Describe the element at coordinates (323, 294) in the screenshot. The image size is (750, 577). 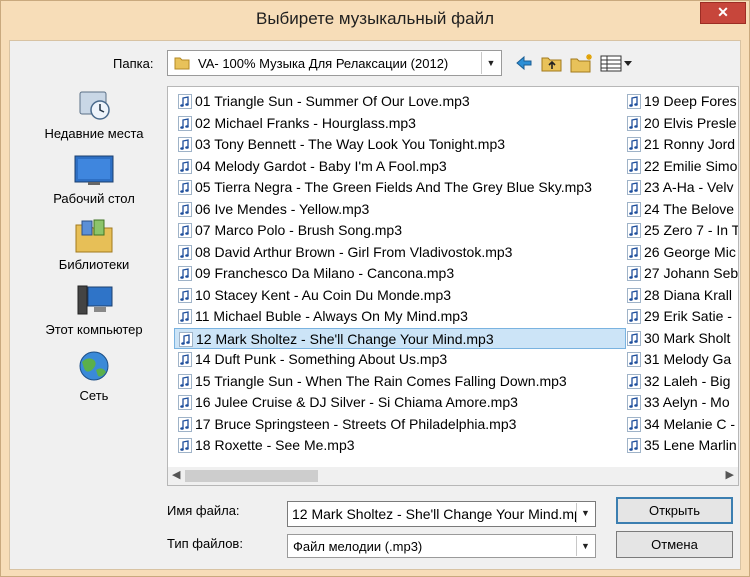
I see `file-name: 10 Stacey Kent - Au Coin Du Monde.mp3` at that location.